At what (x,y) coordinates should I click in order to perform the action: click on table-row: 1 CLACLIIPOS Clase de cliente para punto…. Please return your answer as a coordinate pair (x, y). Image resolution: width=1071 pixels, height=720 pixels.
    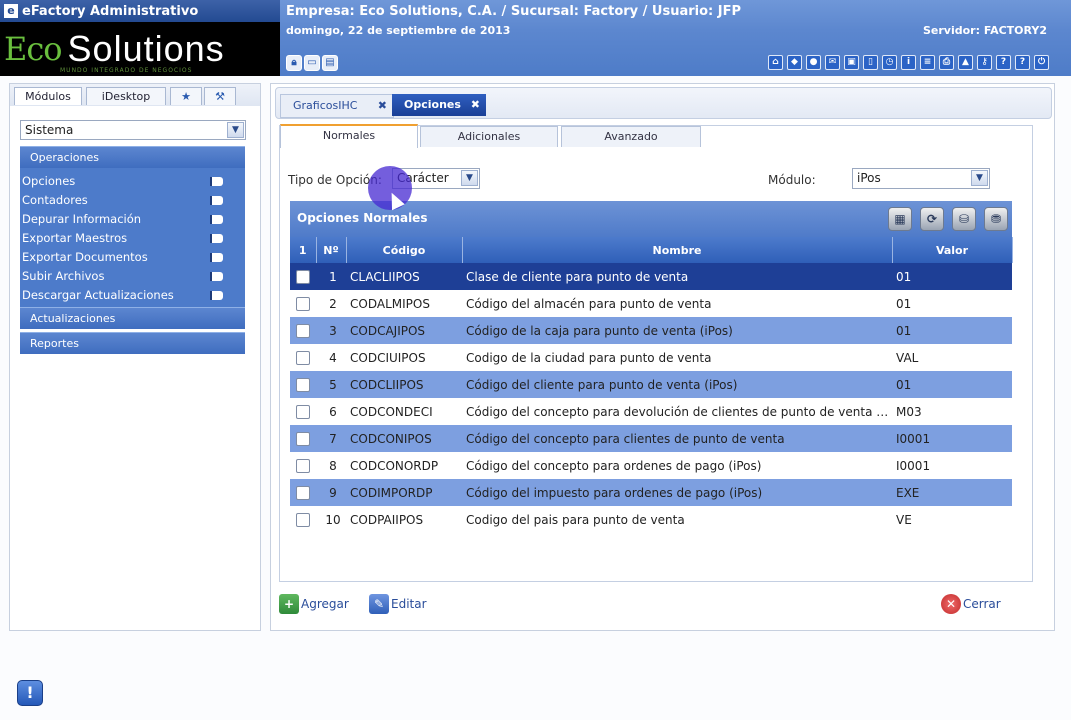
    Looking at the image, I should click on (651, 276).